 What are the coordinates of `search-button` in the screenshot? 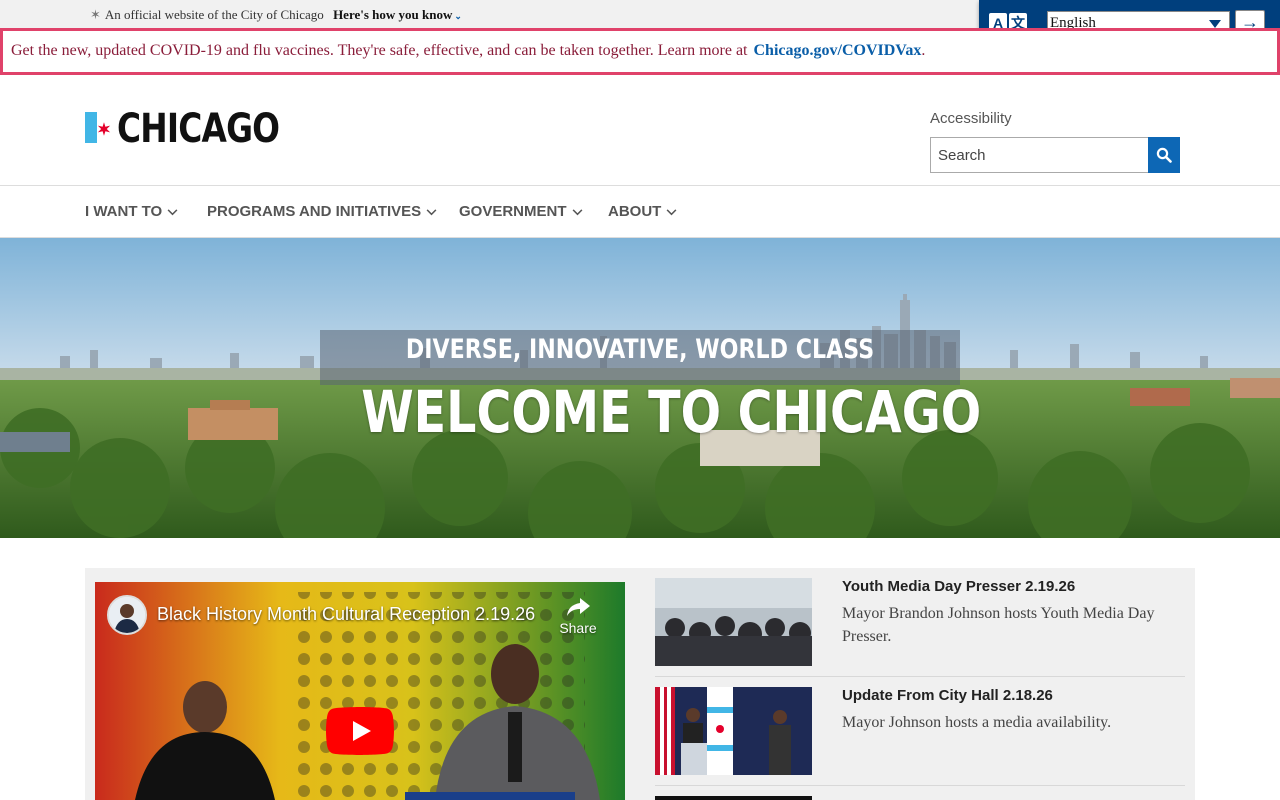 It's located at (1164, 155).